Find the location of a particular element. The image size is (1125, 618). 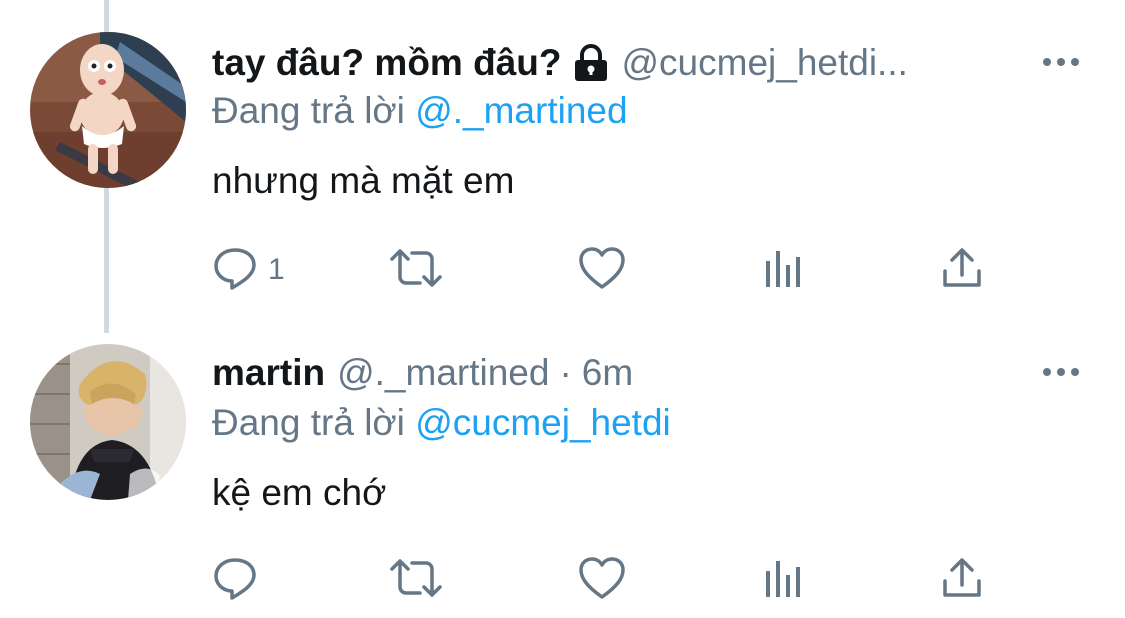

tweet-text: nhưng mà mặt em is located at coordinates (363, 180).